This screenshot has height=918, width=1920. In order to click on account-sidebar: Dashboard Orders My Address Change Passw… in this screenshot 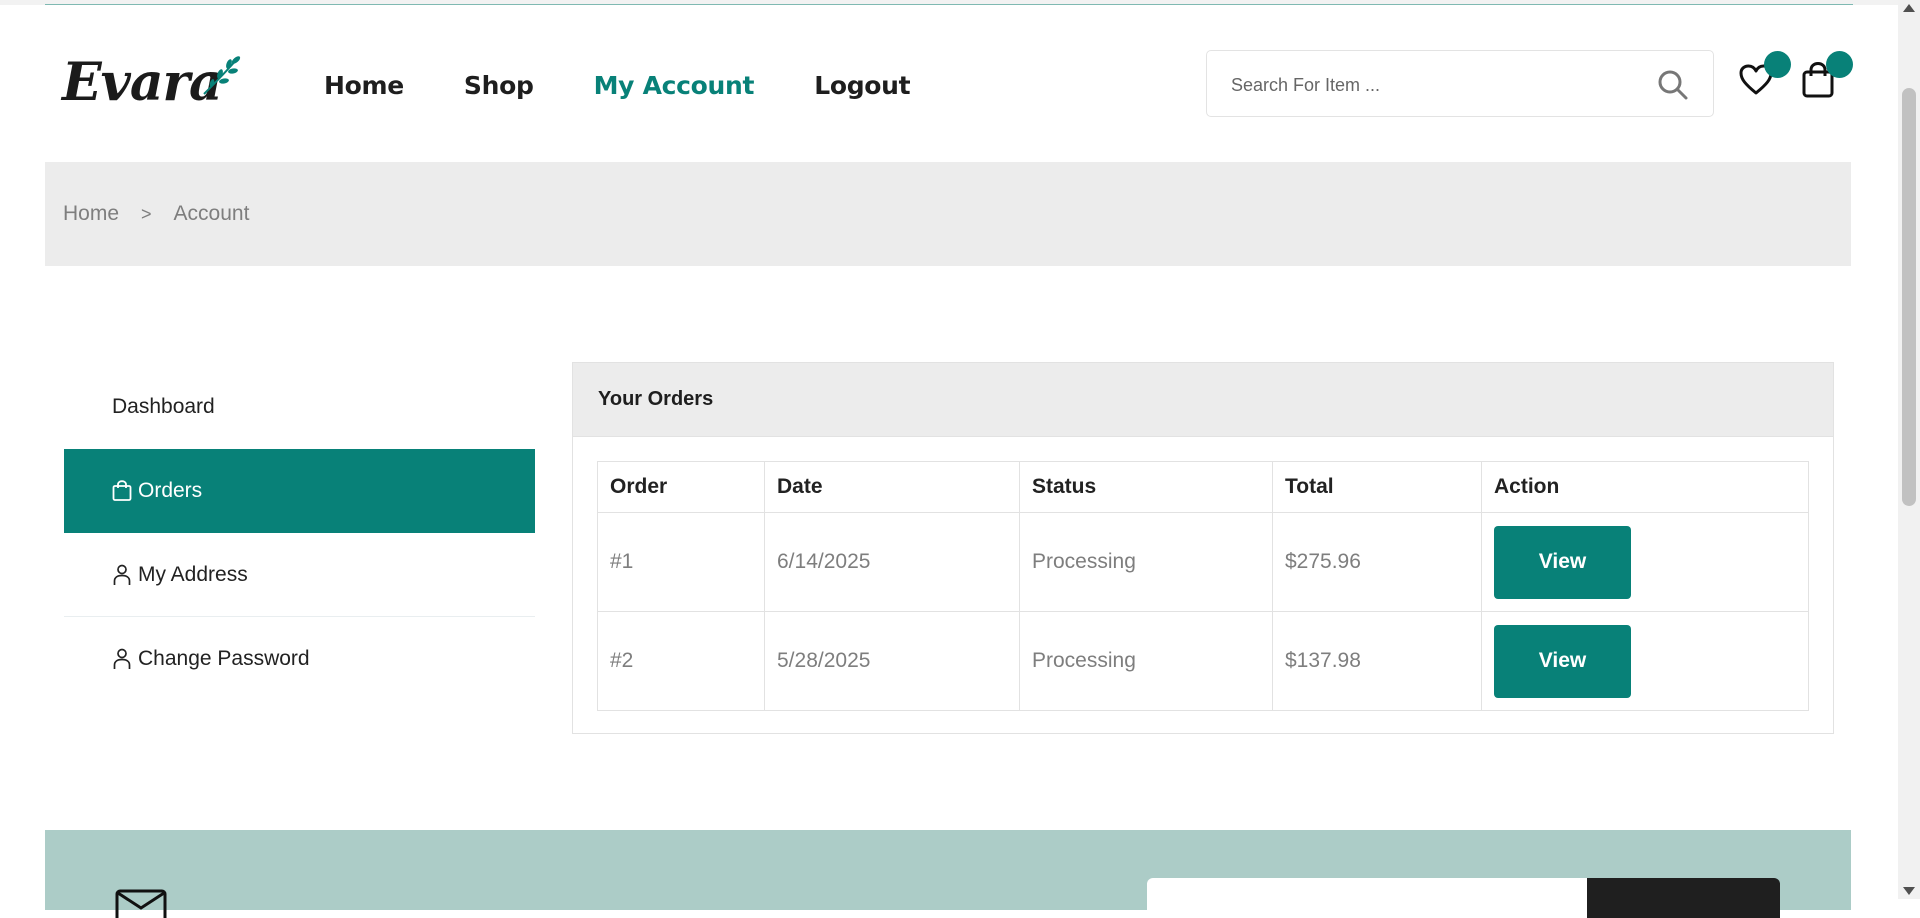, I will do `click(299, 533)`.